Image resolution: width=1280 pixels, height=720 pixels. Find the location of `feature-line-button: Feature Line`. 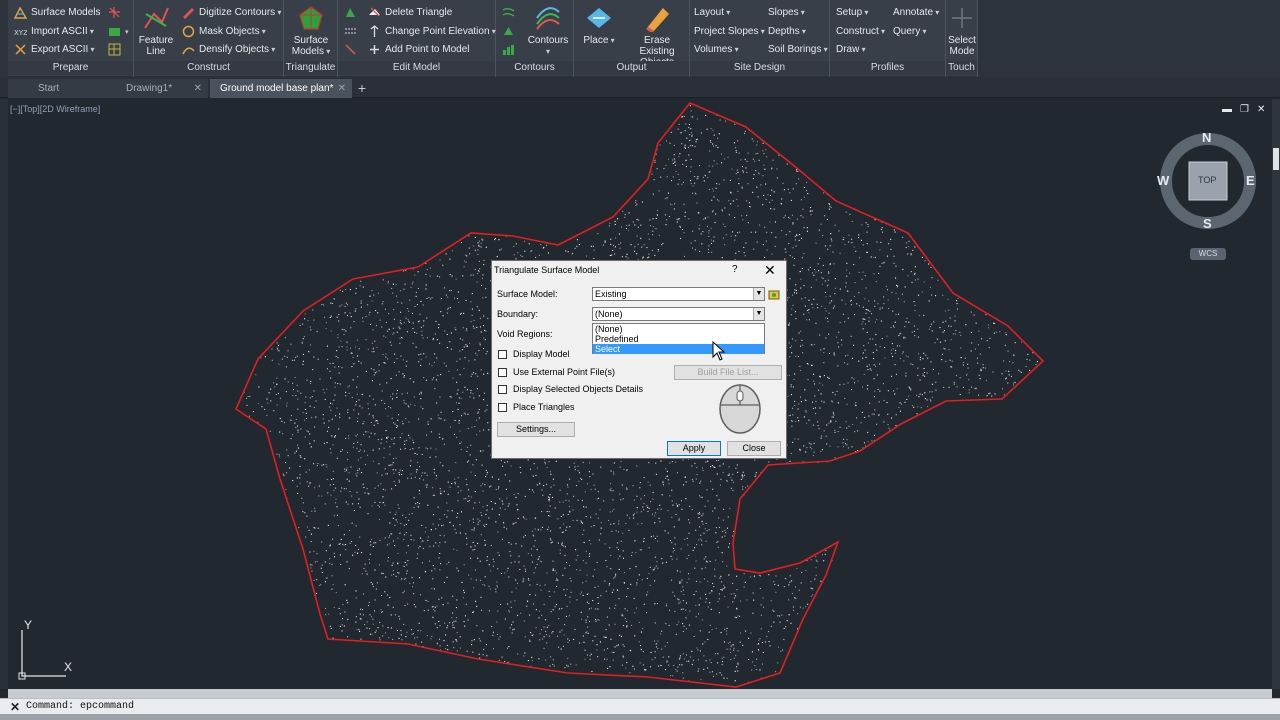

feature-line-button: Feature Line is located at coordinates (156, 30).